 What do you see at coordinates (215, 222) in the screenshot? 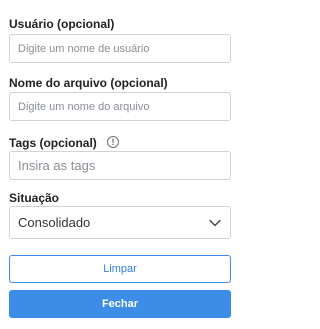
I see `chevron-down-icon` at bounding box center [215, 222].